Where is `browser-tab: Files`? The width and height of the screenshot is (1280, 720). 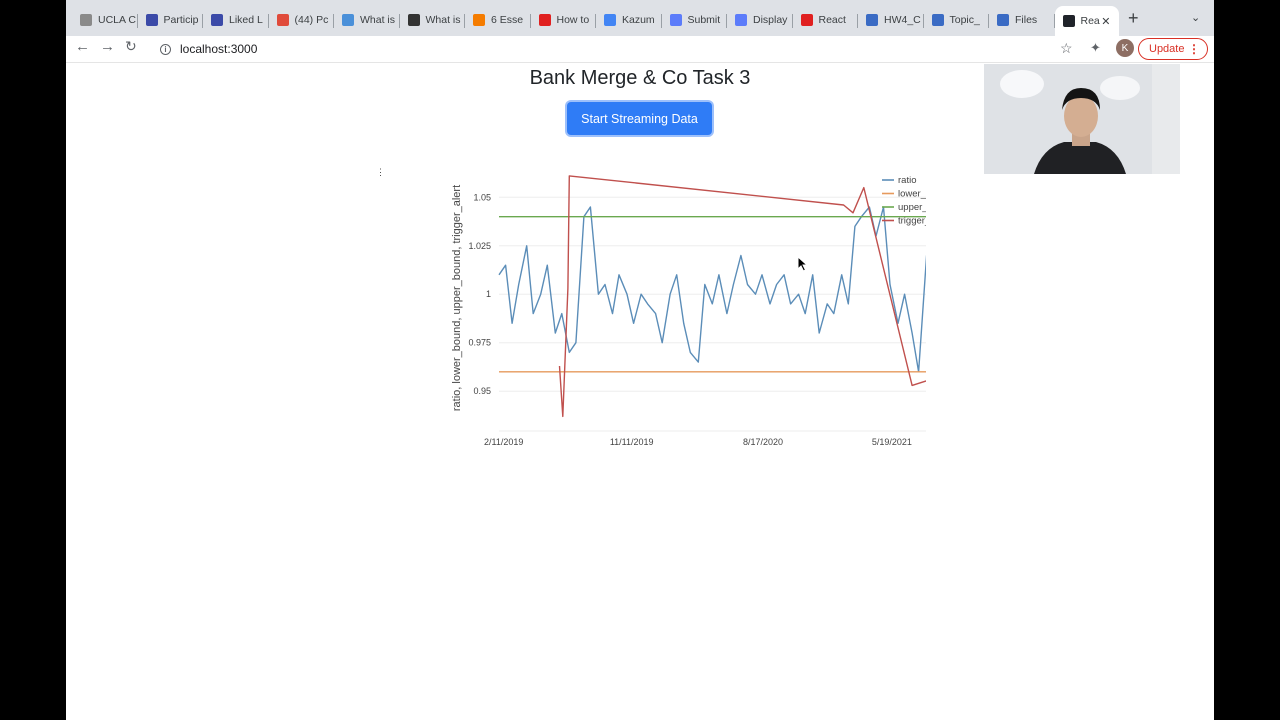
browser-tab: Files is located at coordinates (1022, 20).